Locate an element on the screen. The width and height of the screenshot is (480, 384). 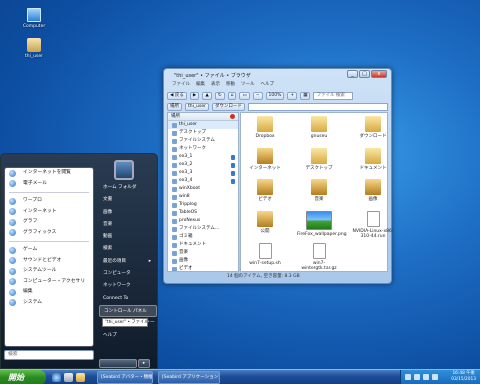
reload-button: ↻ is located at coordinates (219, 95).